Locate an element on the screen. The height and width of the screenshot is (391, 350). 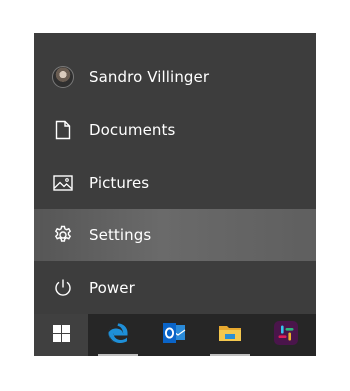
start-button is located at coordinates (61, 335).